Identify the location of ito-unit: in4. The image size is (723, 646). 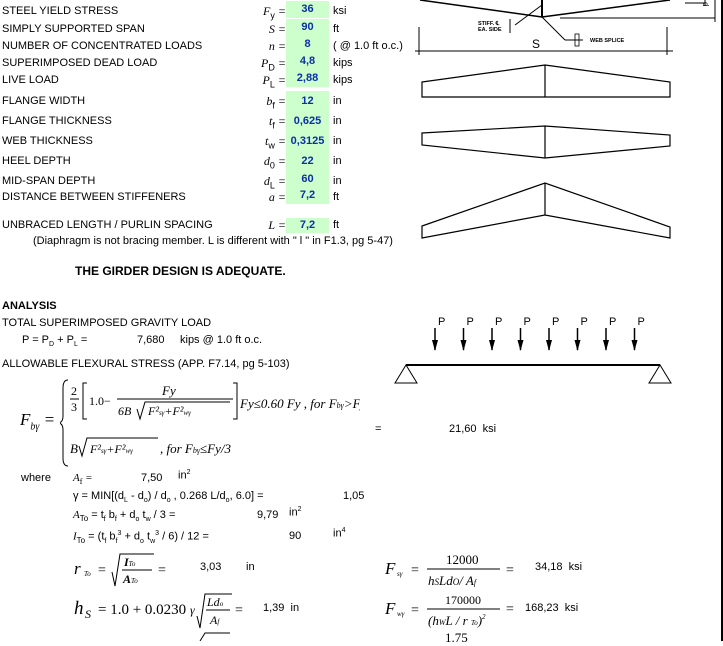
(339, 533).